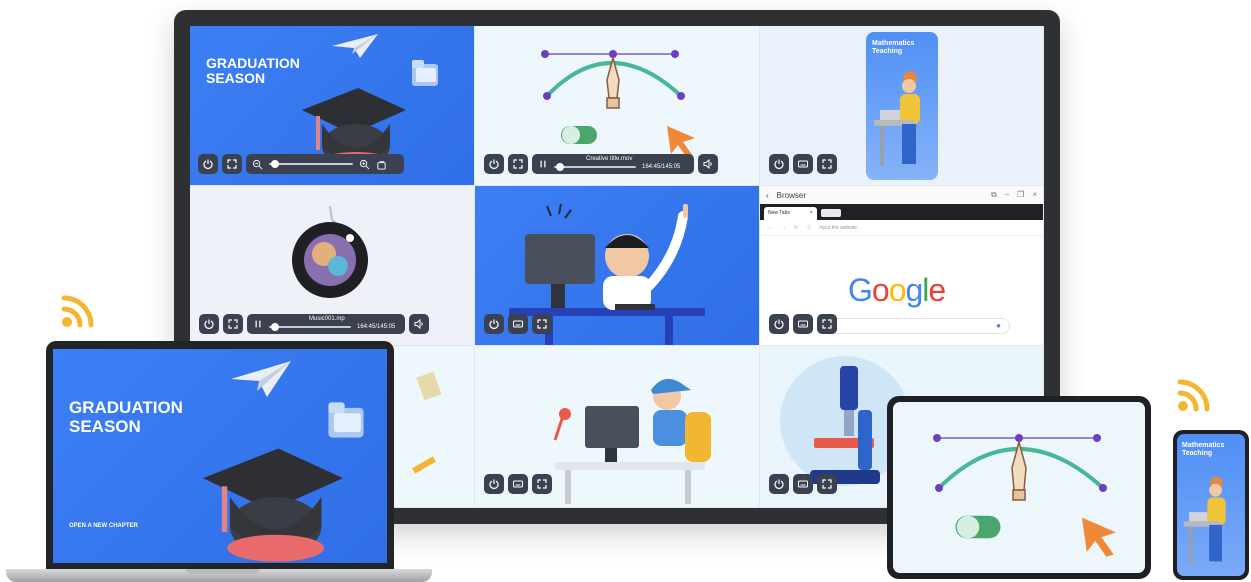  What do you see at coordinates (1007, 195) in the screenshot?
I see `minimize-icon: –` at bounding box center [1007, 195].